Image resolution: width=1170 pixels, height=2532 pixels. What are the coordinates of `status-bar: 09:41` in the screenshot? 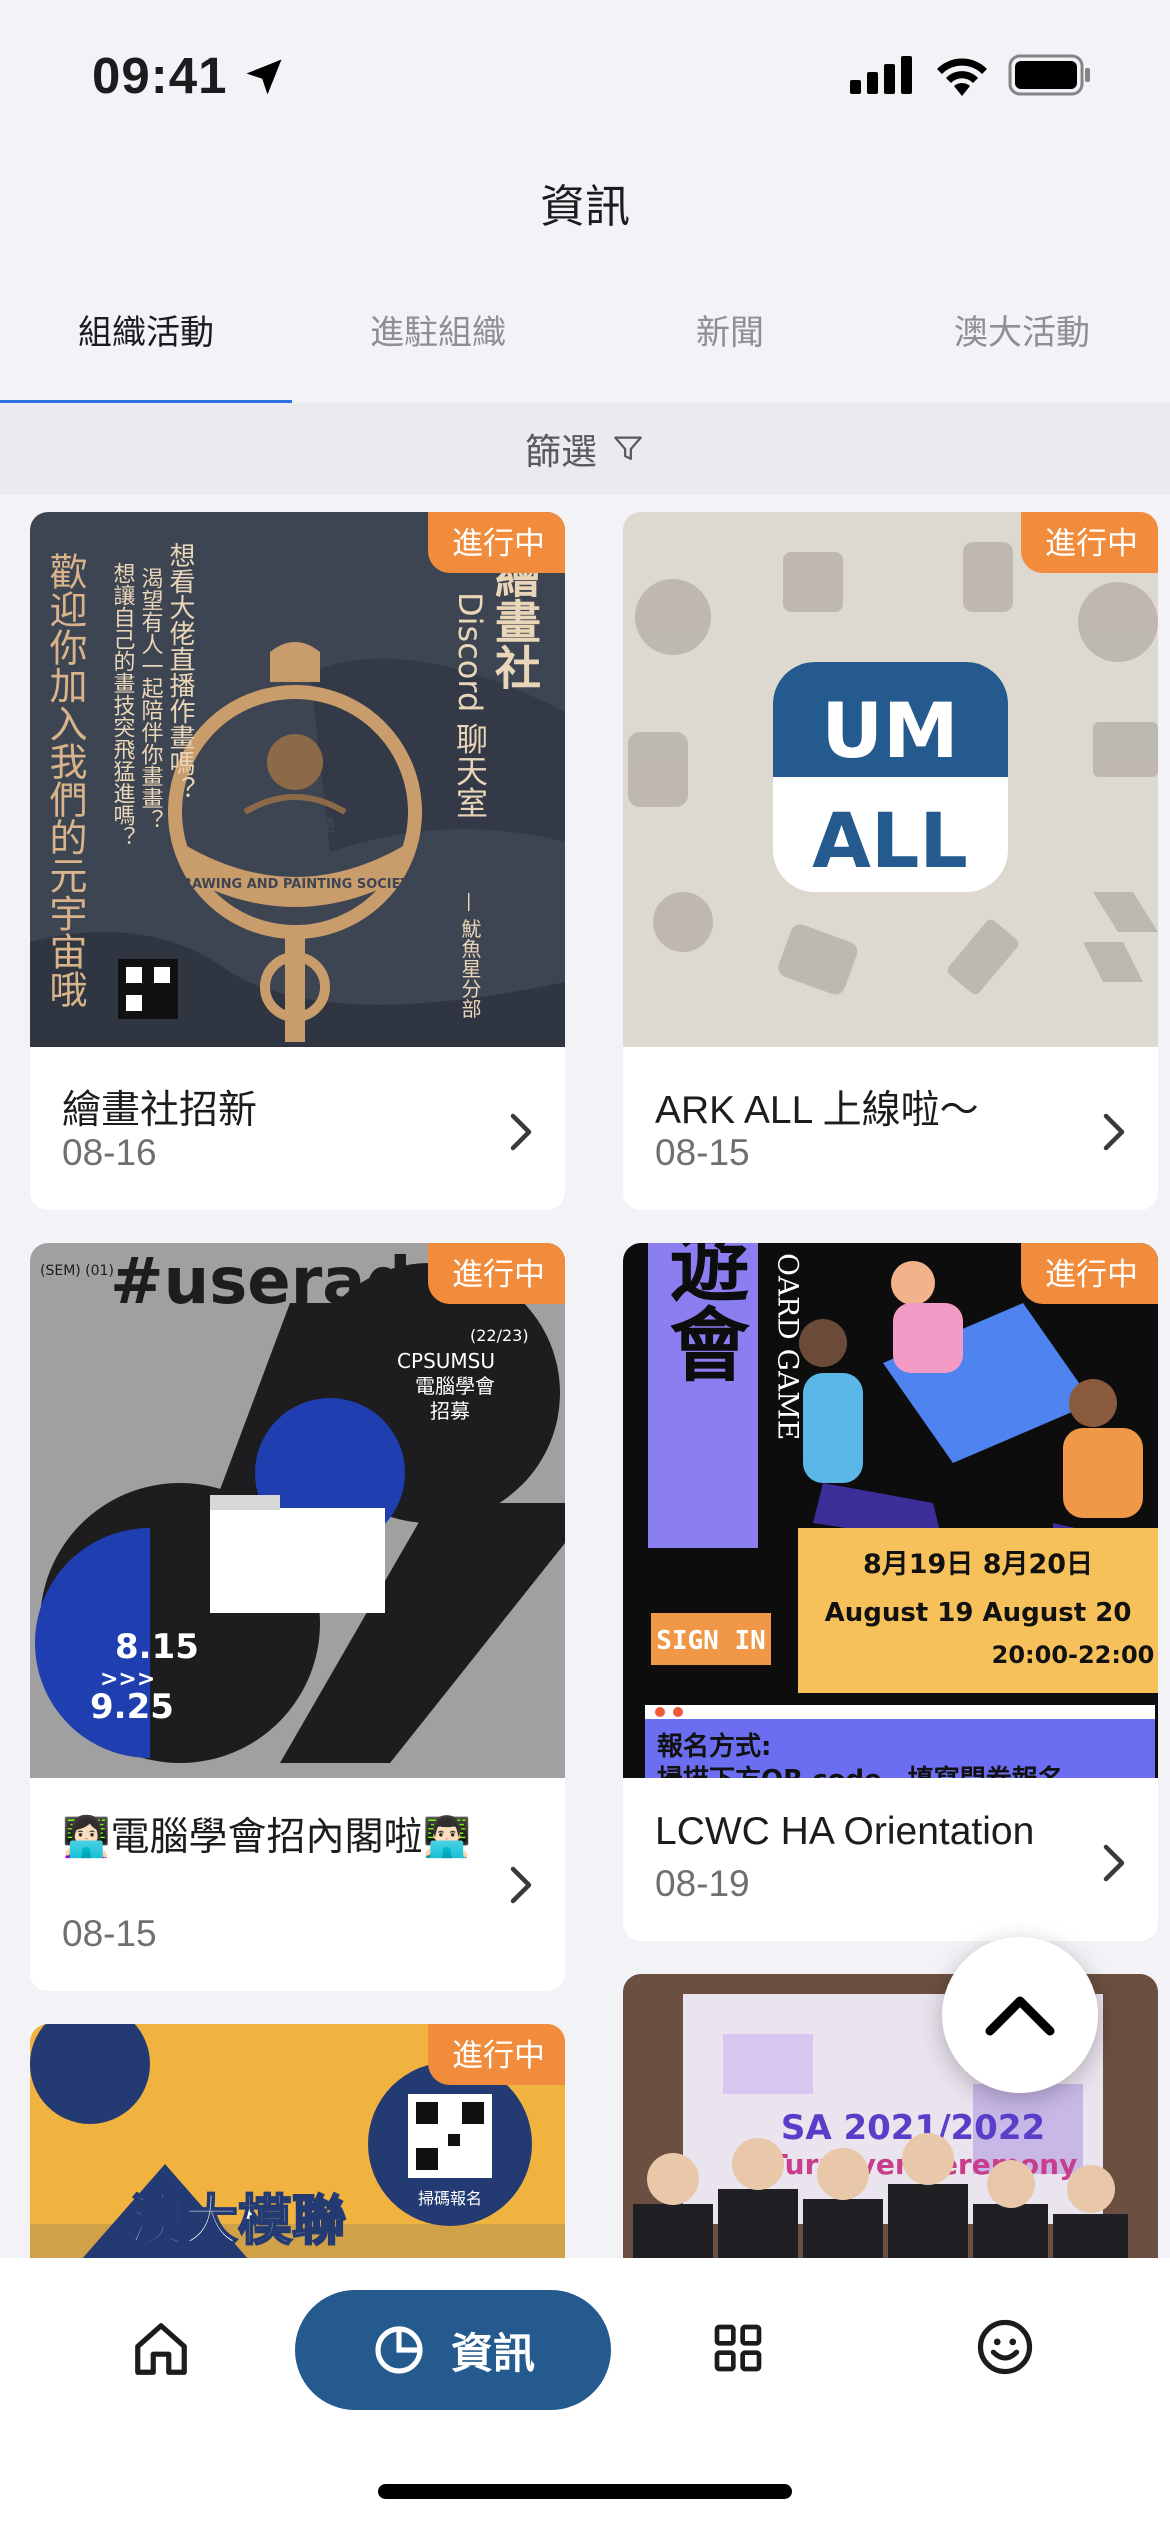 It's located at (585, 75).